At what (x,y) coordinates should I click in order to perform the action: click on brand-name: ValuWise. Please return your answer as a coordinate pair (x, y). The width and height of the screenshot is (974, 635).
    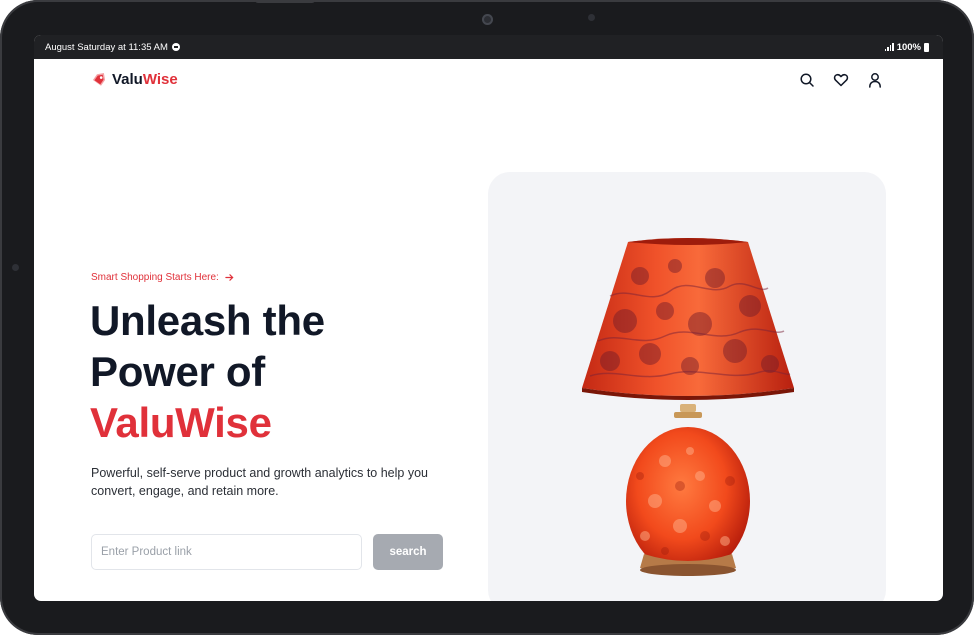
    Looking at the image, I should click on (145, 79).